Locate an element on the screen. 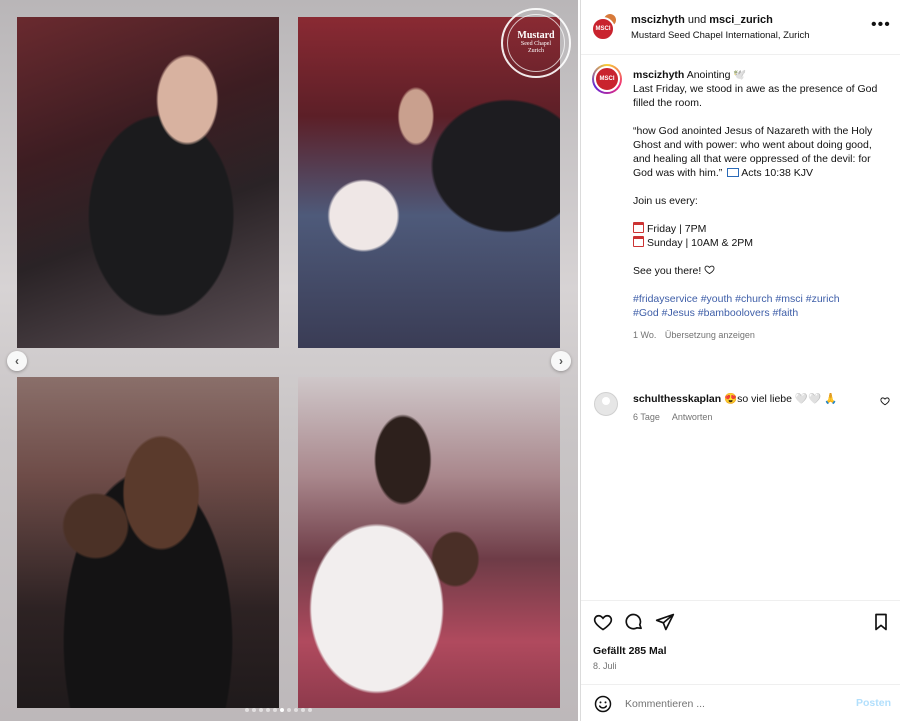 The width and height of the screenshot is (900, 721). hashtags-line-2: #God #Jesus #bamboolovers #faith is located at coordinates (762, 313).